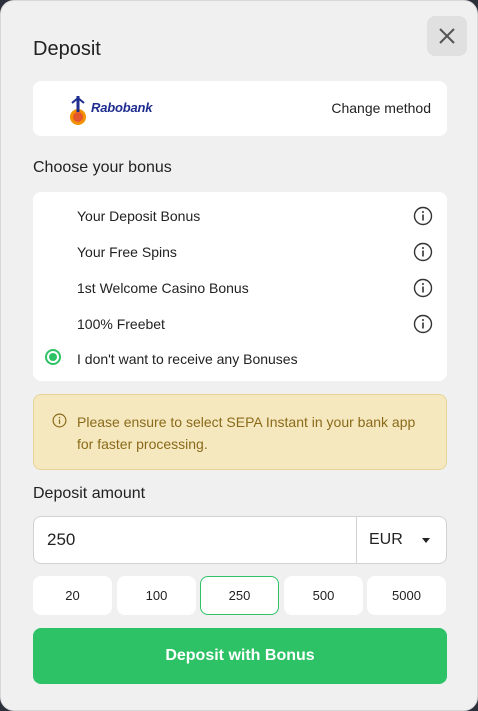  What do you see at coordinates (139, 216) in the screenshot?
I see `bonus-option-label: Your Deposit Bonus` at bounding box center [139, 216].